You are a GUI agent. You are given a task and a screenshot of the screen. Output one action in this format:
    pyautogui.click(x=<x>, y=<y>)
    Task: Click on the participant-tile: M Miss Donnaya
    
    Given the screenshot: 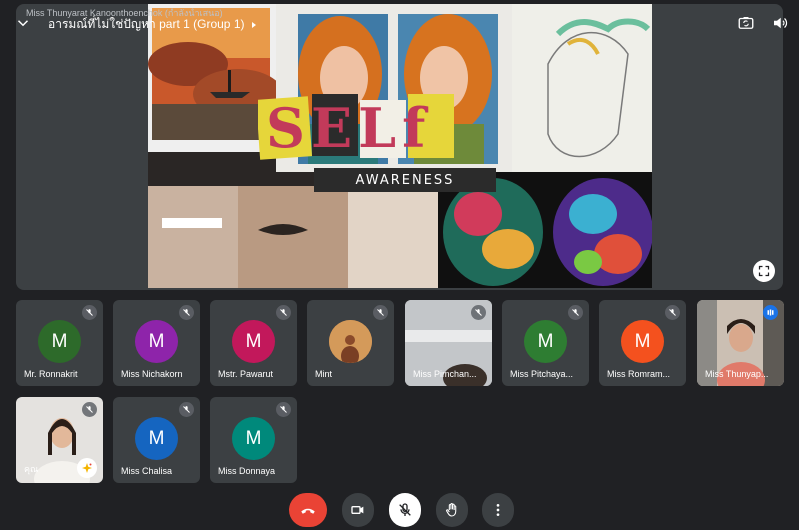 What is the action you would take?
    pyautogui.click(x=253, y=440)
    